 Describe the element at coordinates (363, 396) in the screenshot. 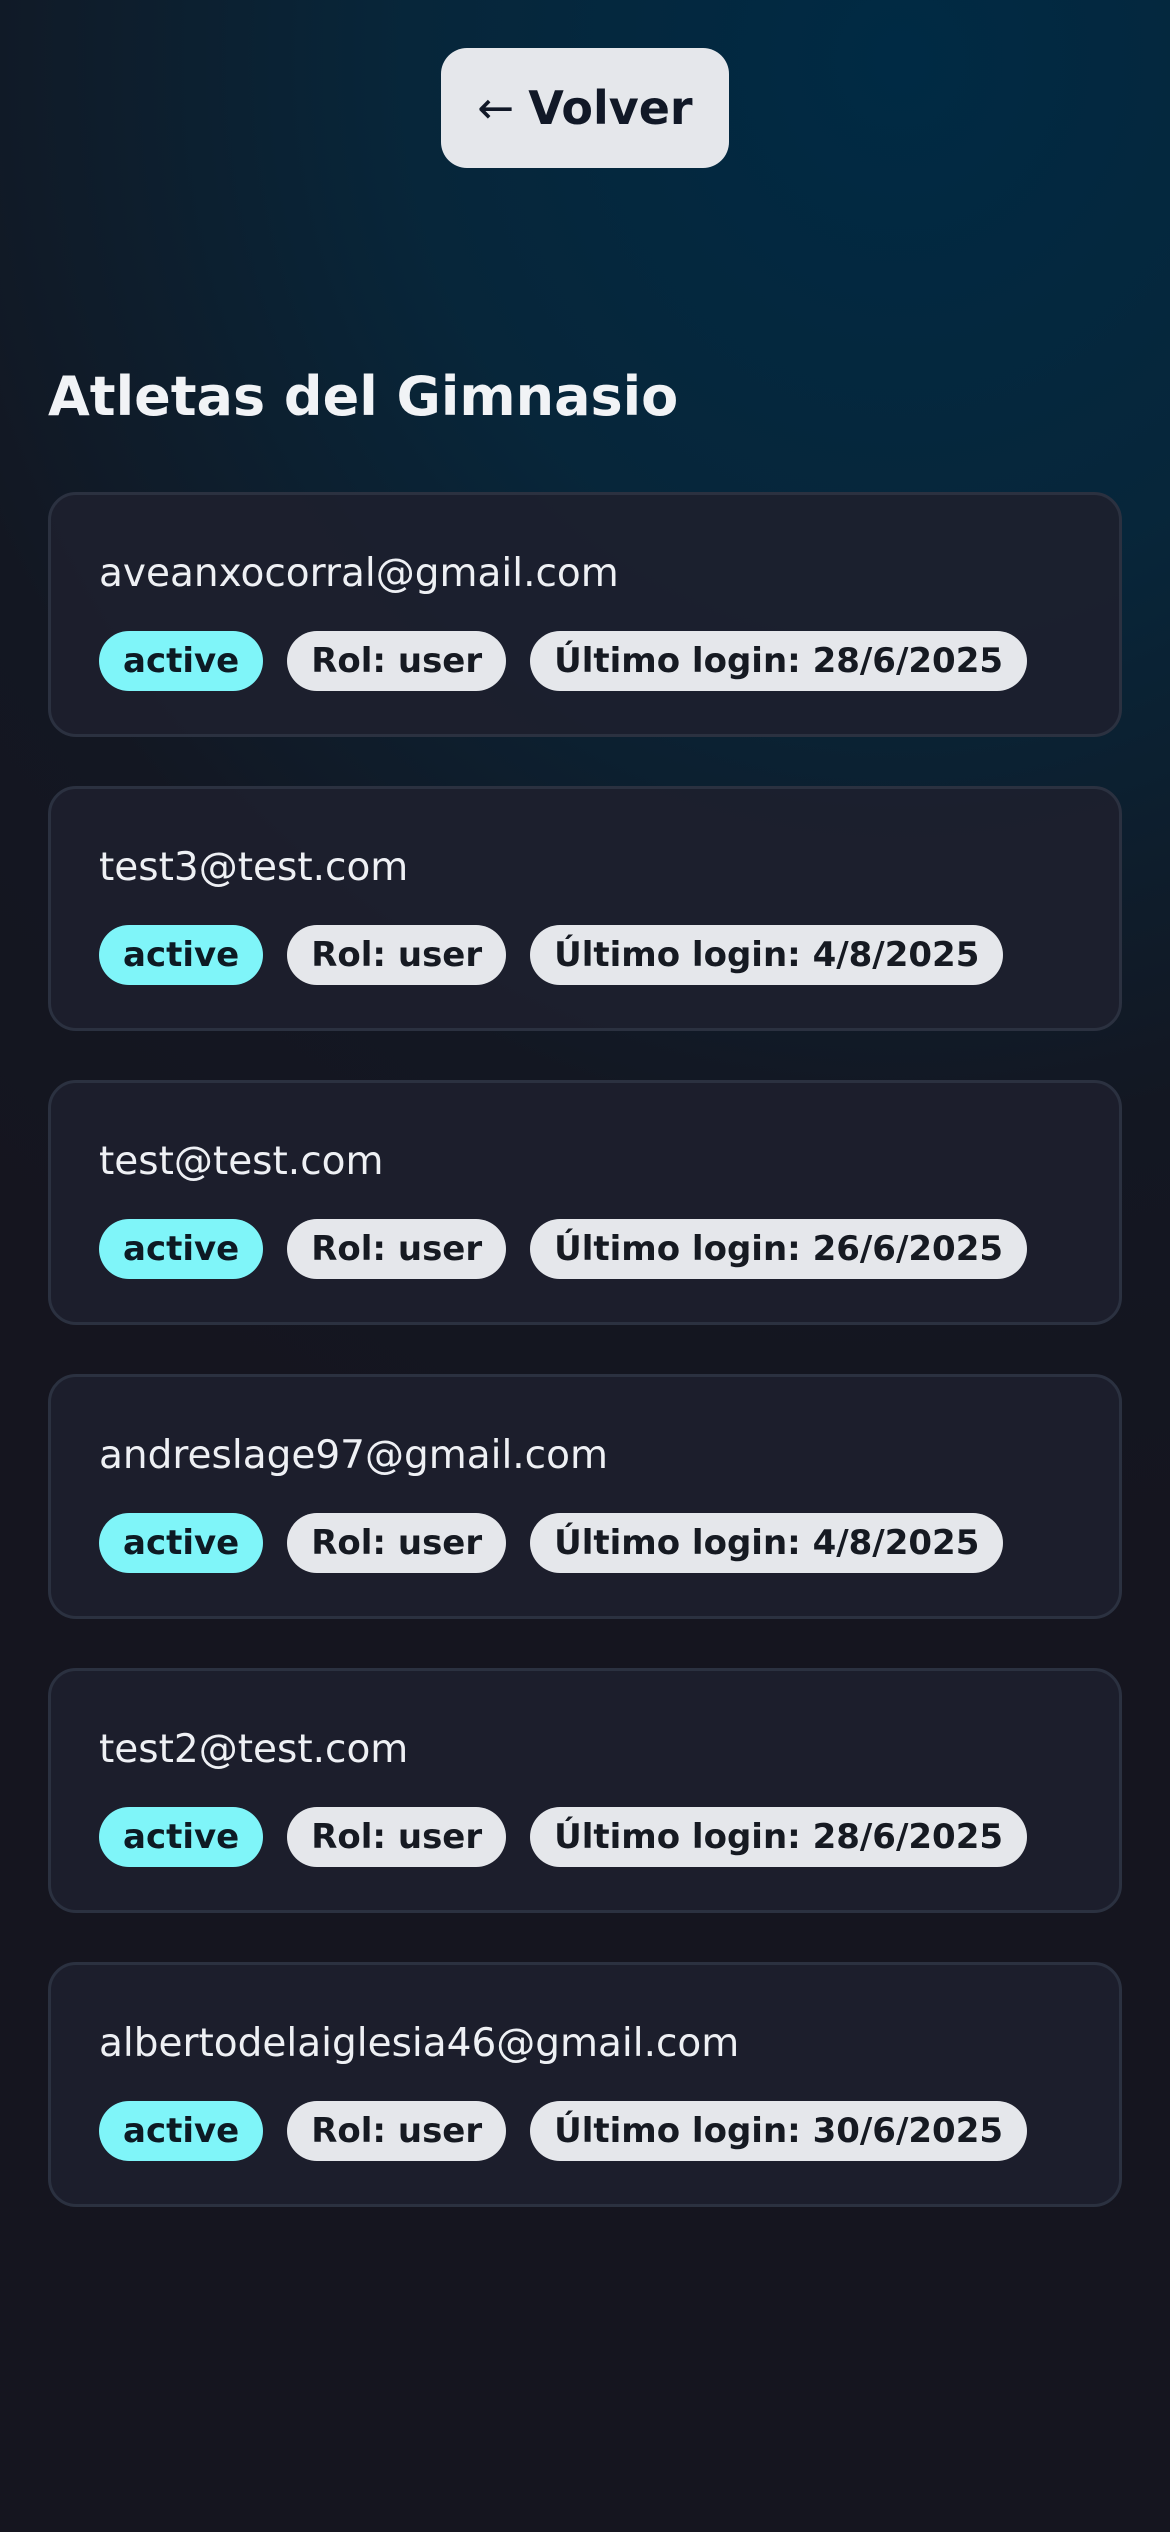

I see `page-title: Atletas del Gimnasio` at that location.